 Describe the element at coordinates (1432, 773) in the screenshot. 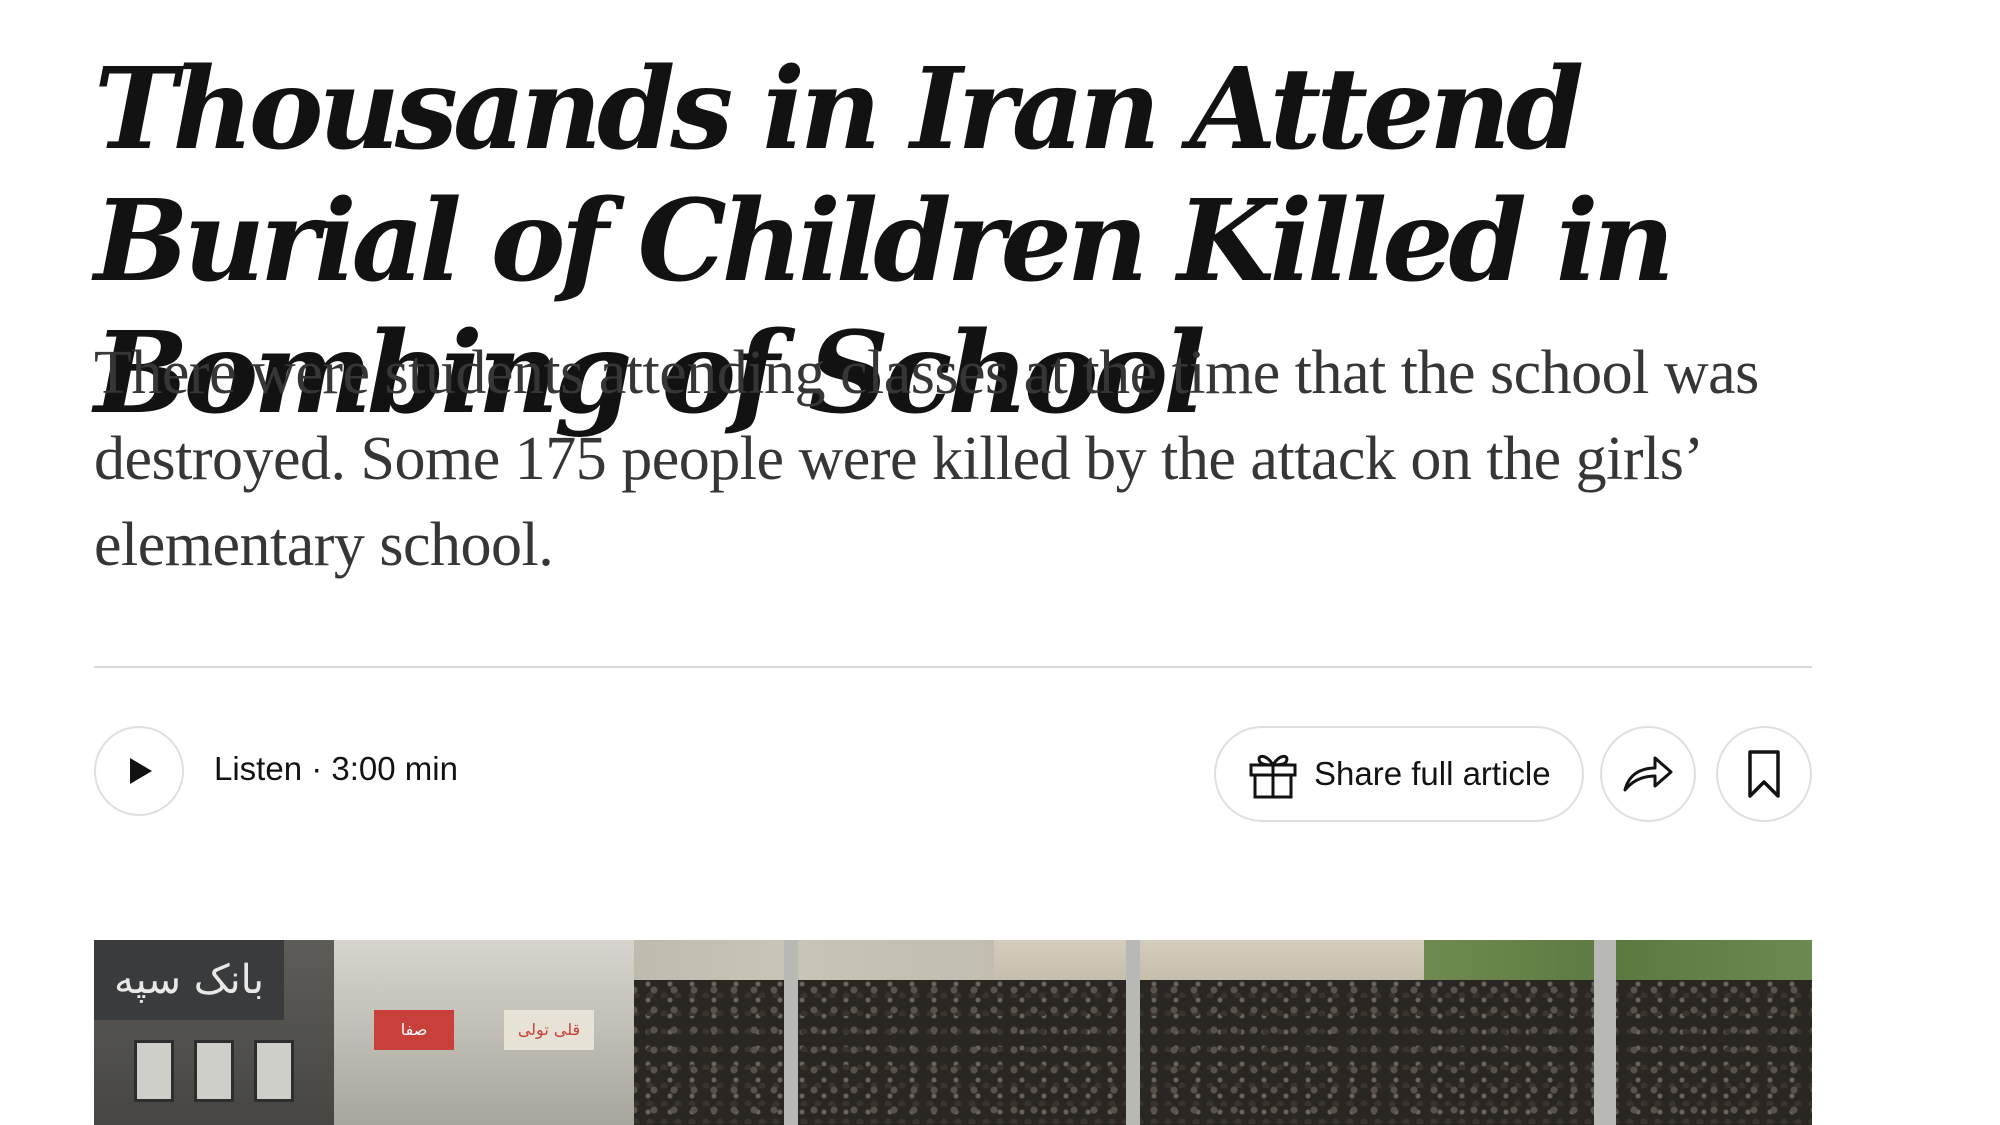

I see `share-full-article-label: Share full article` at that location.